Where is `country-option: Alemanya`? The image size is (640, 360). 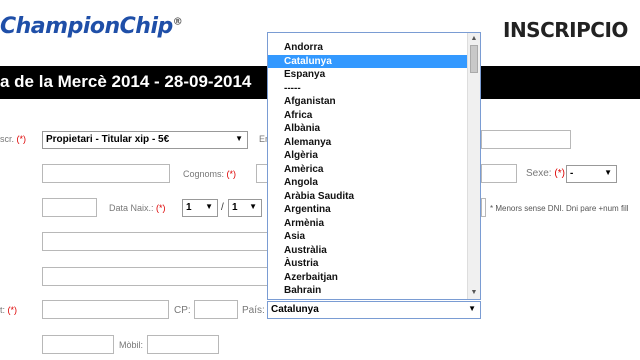 country-option: Alemanya is located at coordinates (374, 143).